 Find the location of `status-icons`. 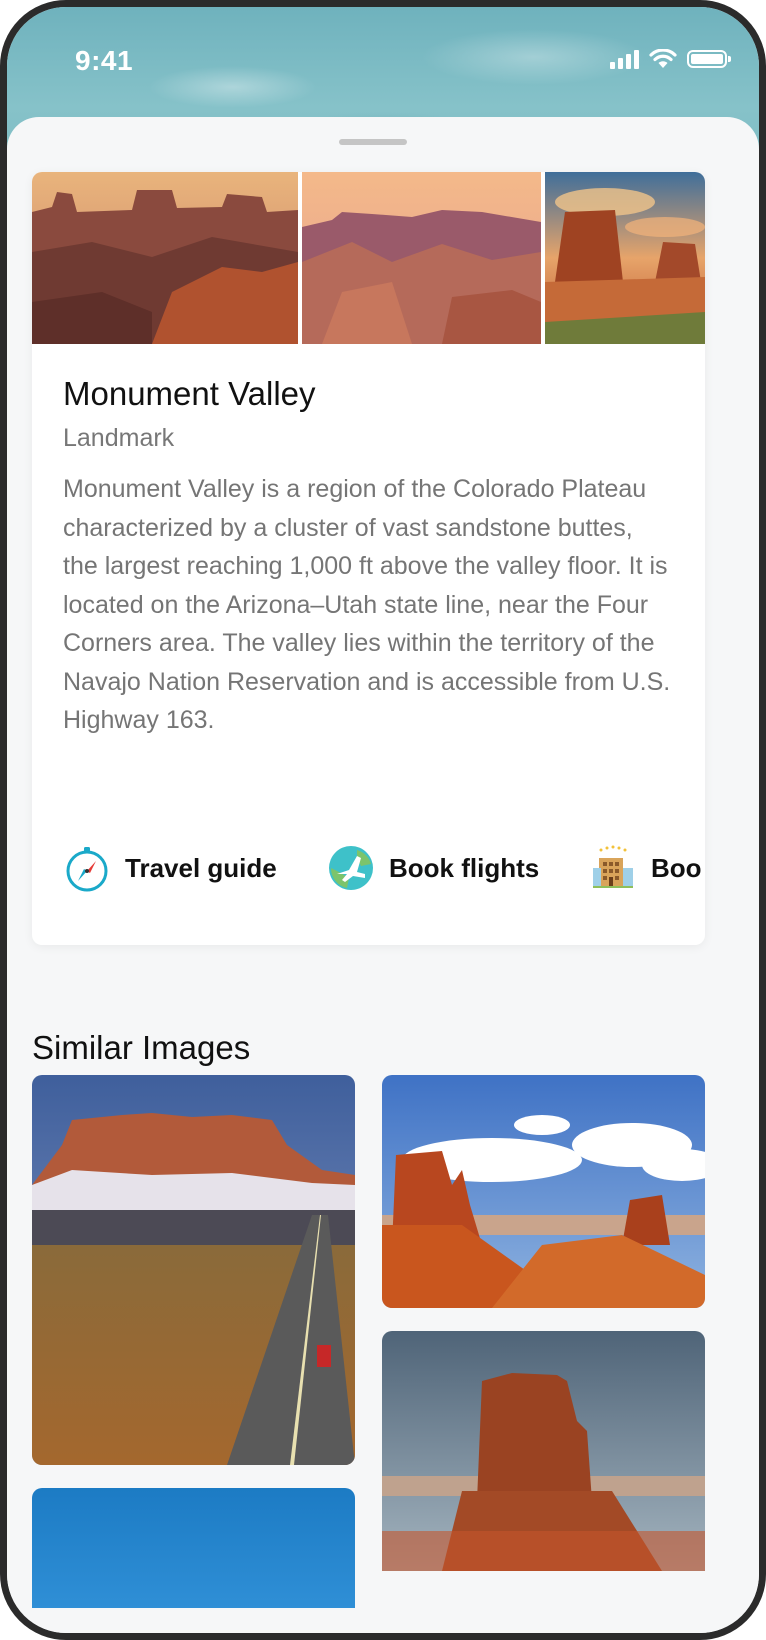

status-icons is located at coordinates (670, 59).